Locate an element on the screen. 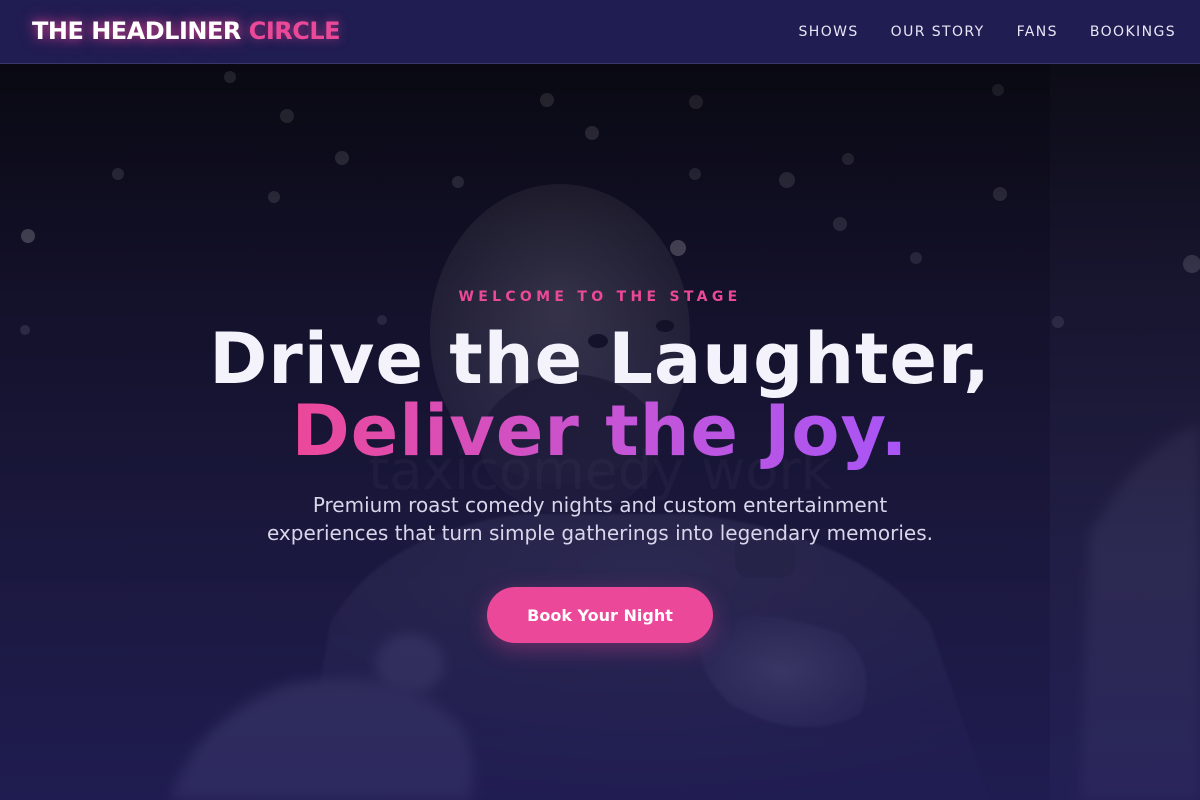 Image resolution: width=1200 pixels, height=800 pixels. hero-headline-gradient-text: Deliver the Joy. is located at coordinates (600, 431).